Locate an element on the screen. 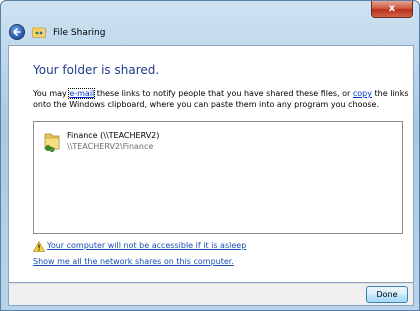  shared-folder-icon is located at coordinates (52, 143).